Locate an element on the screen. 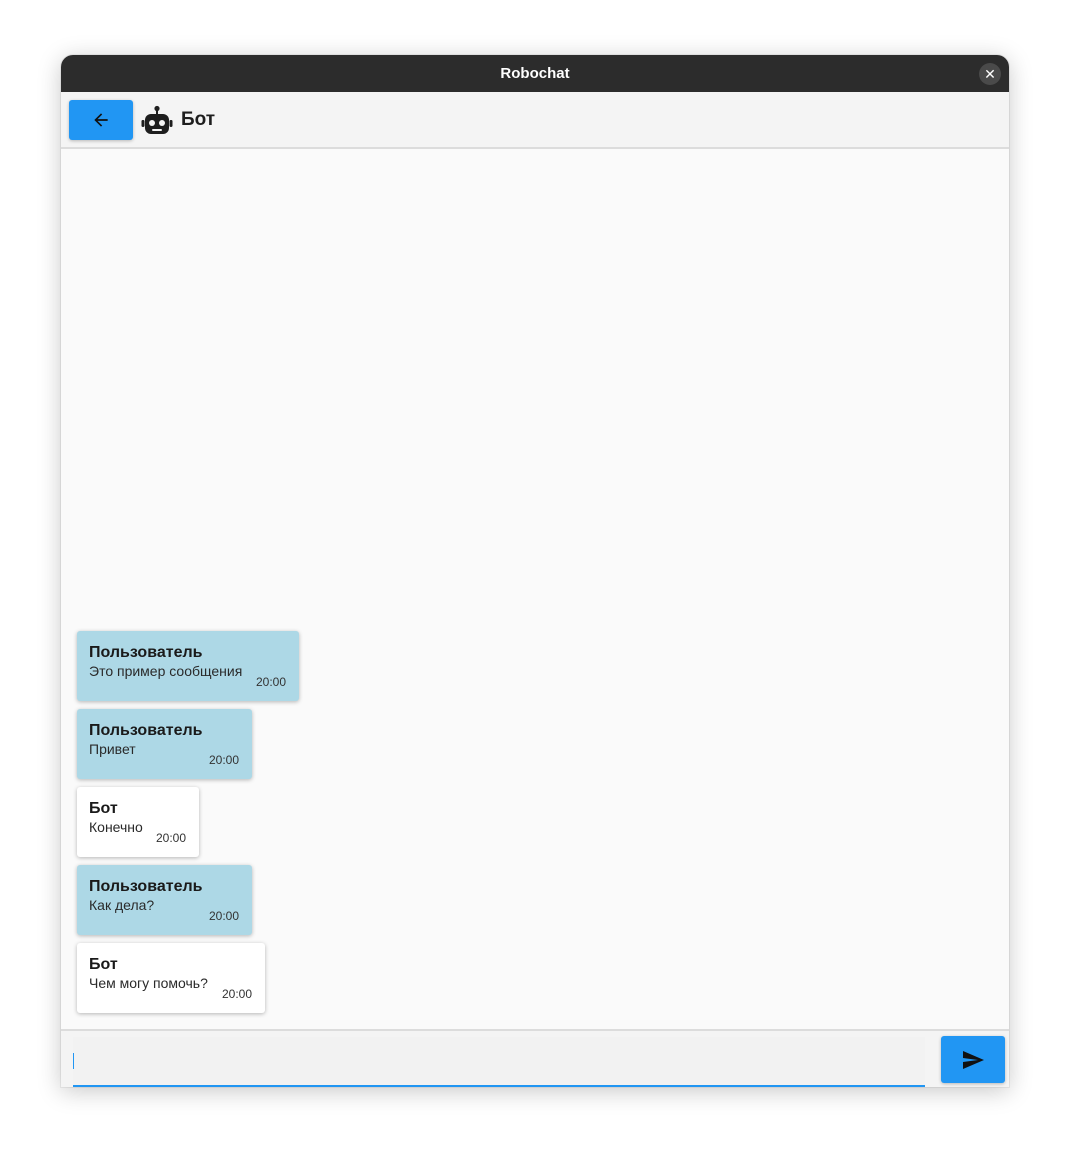 Image resolution: width=1070 pixels, height=1154 pixels. chat-title: Бот is located at coordinates (198, 119).